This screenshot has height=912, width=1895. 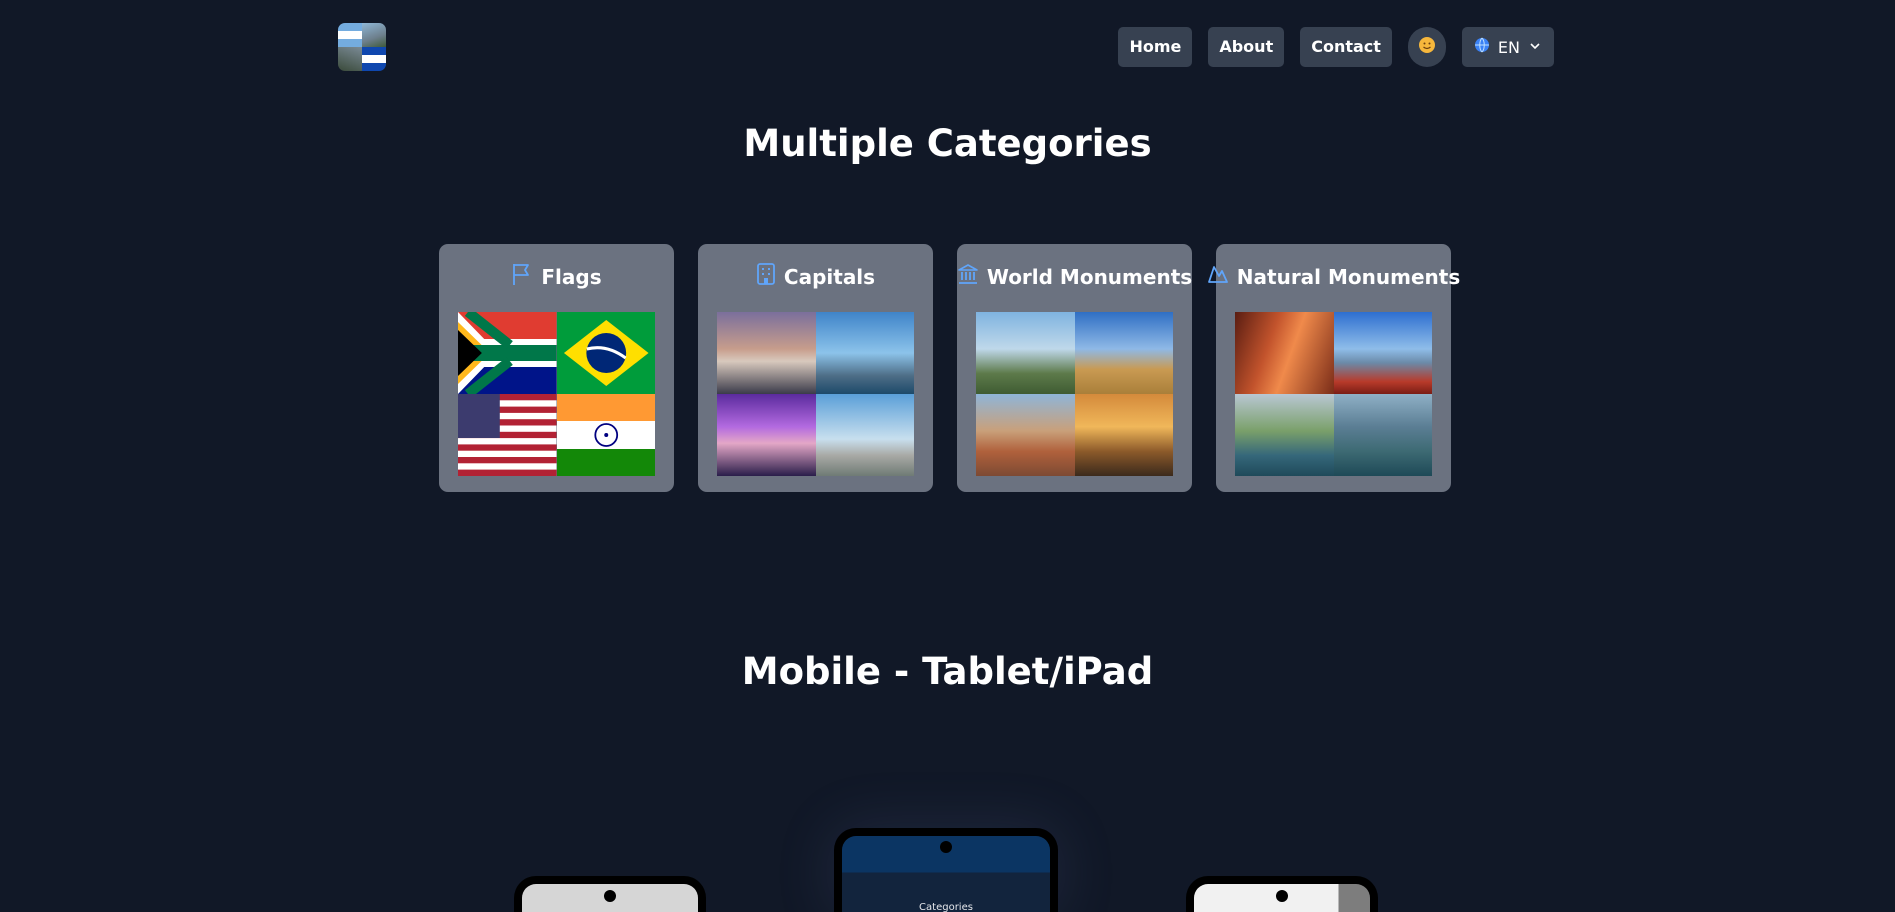 I want to click on usa-flag-image, so click(x=507, y=435).